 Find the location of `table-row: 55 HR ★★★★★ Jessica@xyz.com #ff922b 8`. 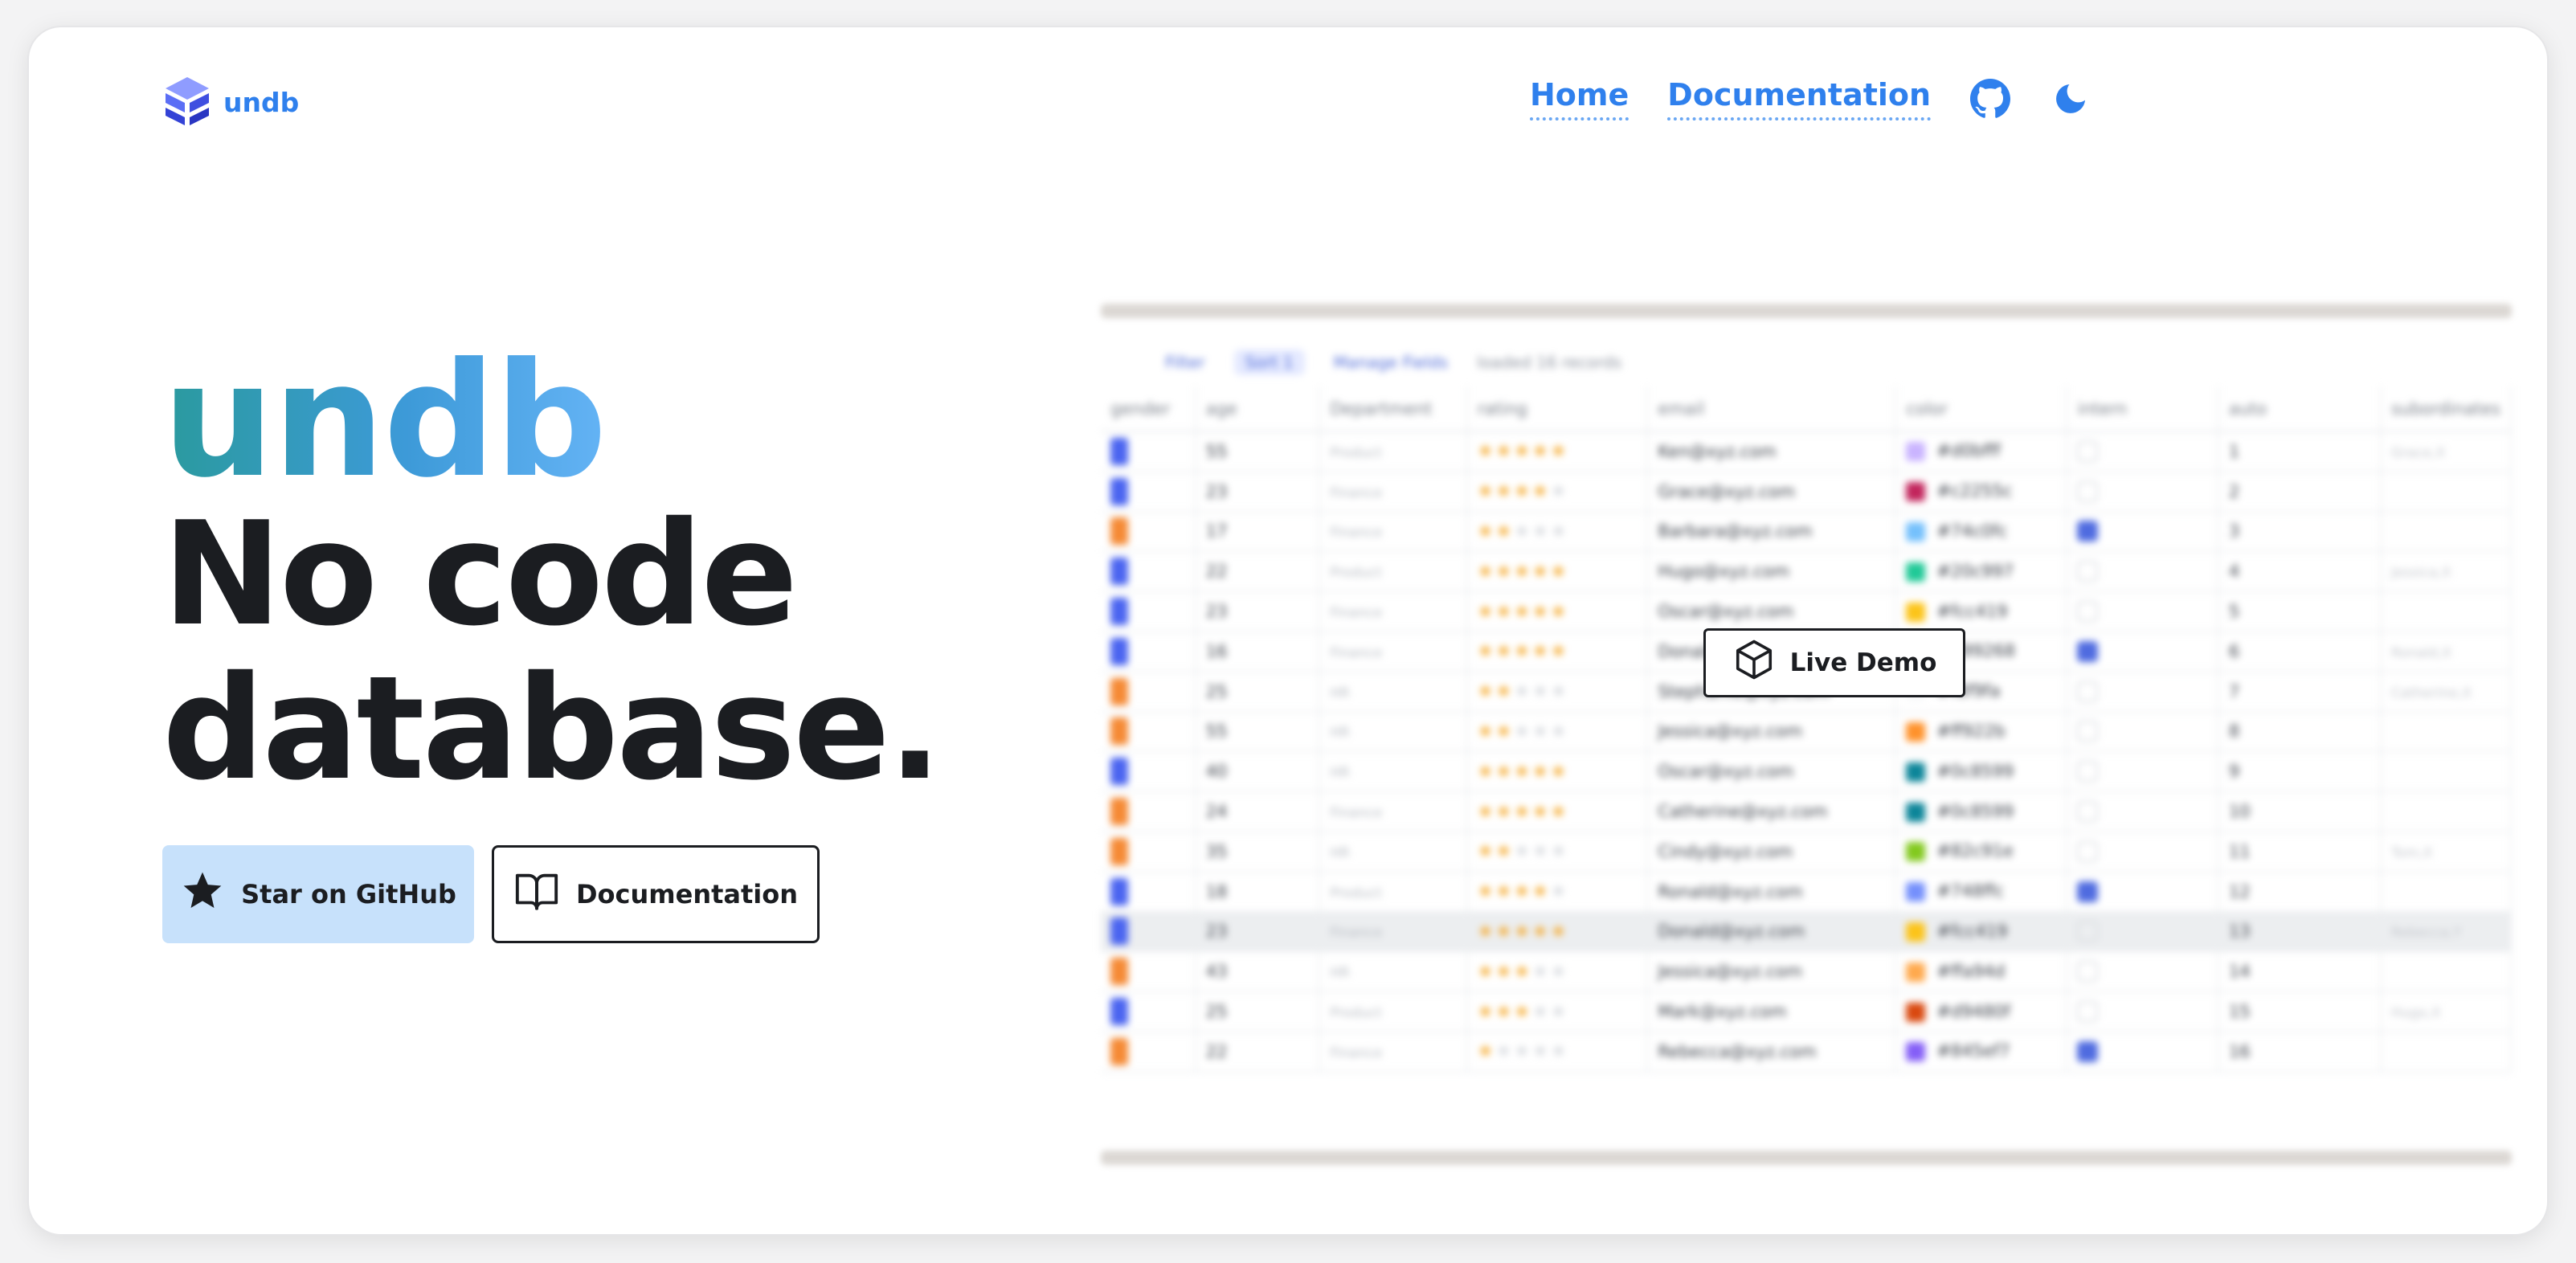

table-row: 55 HR ★★★★★ Jessica@xyz.com #ff922b 8 is located at coordinates (1806, 732).